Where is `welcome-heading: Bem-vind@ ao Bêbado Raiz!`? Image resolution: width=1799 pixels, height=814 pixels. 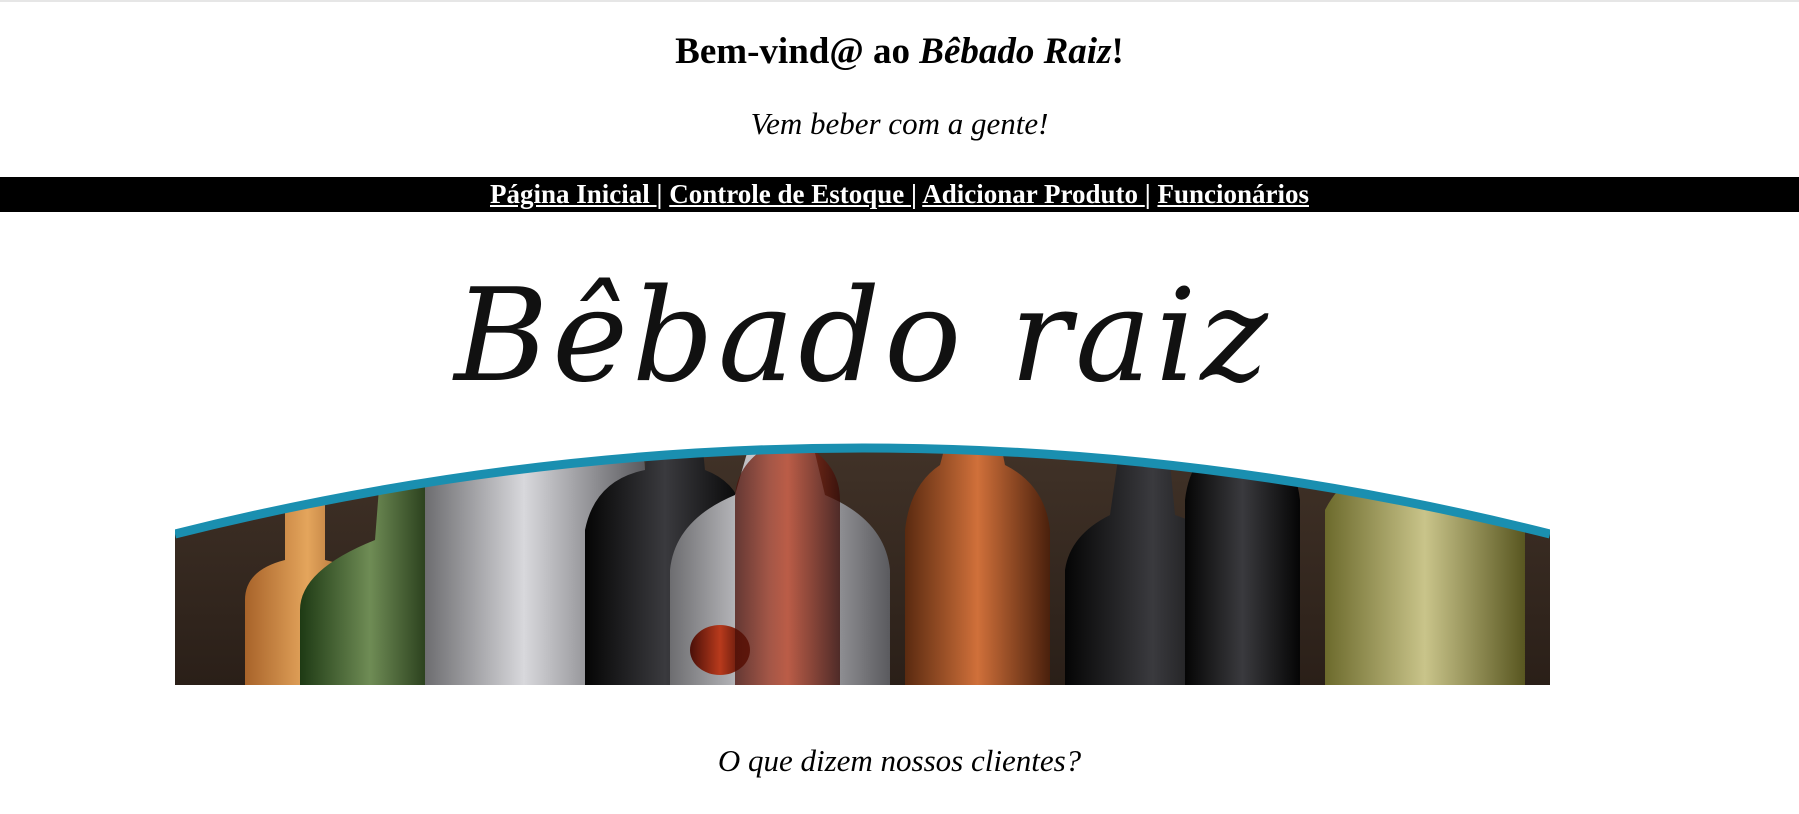
welcome-heading: Bem-vind@ ao Bêbado Raiz! is located at coordinates (899, 52).